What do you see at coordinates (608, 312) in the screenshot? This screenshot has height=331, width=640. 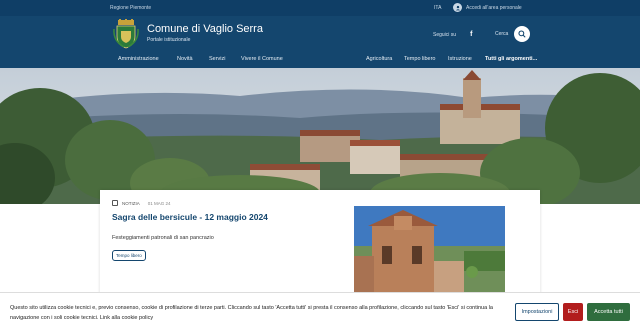 I see `cookie-accept-button: Accetta tutti` at bounding box center [608, 312].